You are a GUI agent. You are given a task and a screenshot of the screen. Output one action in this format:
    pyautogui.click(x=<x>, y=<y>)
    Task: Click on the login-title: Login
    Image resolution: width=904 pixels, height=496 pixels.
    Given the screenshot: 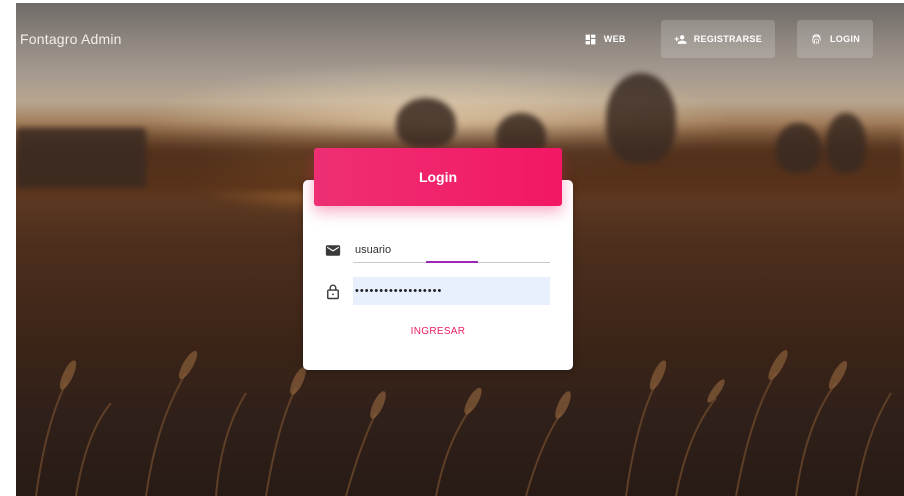 What is the action you would take?
    pyautogui.click(x=438, y=177)
    